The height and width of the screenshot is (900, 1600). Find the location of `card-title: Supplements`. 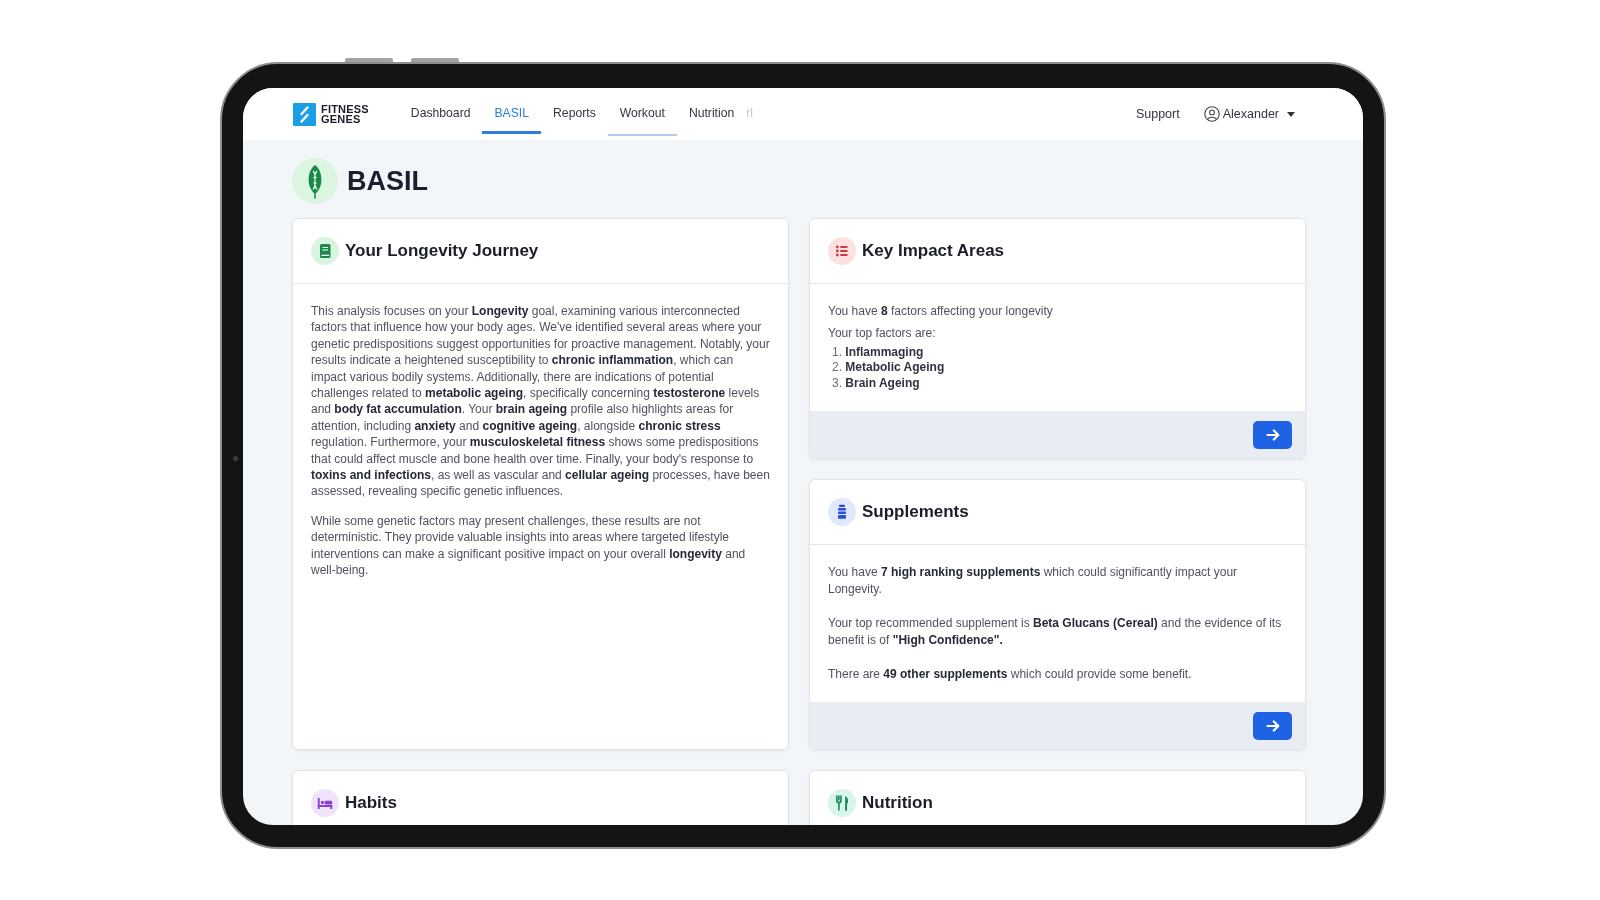

card-title: Supplements is located at coordinates (915, 512).